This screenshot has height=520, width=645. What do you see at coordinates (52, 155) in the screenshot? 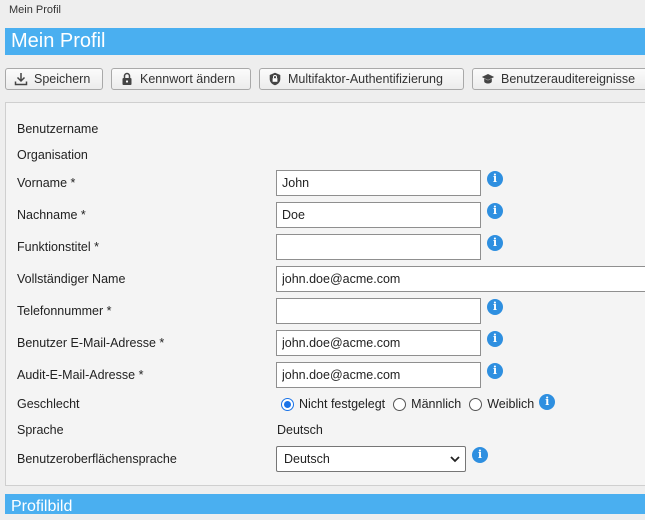
I see `organisation-label: Organisation` at bounding box center [52, 155].